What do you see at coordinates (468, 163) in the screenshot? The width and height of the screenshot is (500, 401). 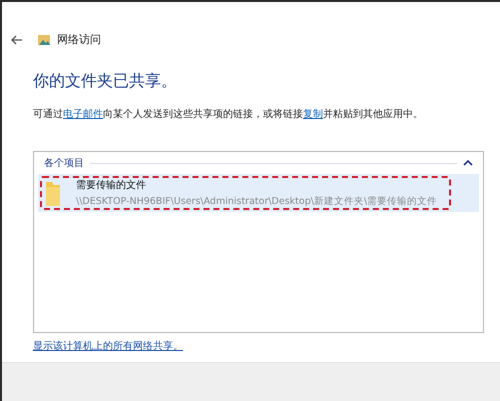 I see `chevron-icon` at bounding box center [468, 163].